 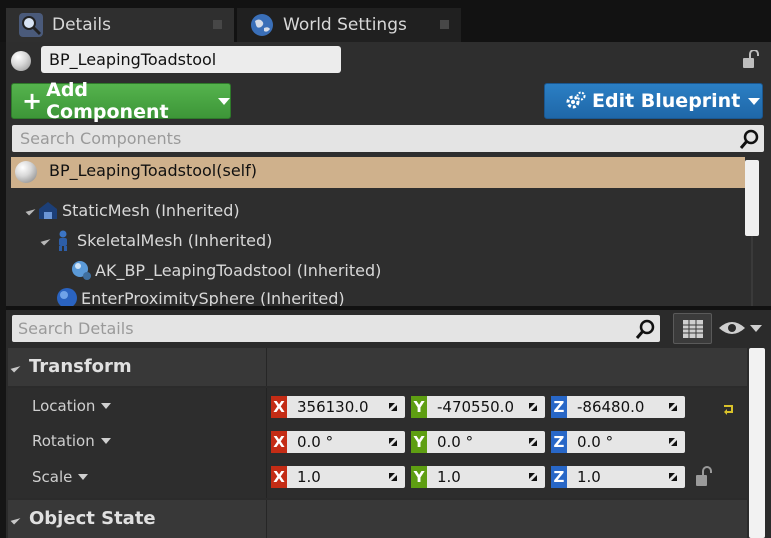 I want to click on location-z-input: -86480.0, so click(x=626, y=407).